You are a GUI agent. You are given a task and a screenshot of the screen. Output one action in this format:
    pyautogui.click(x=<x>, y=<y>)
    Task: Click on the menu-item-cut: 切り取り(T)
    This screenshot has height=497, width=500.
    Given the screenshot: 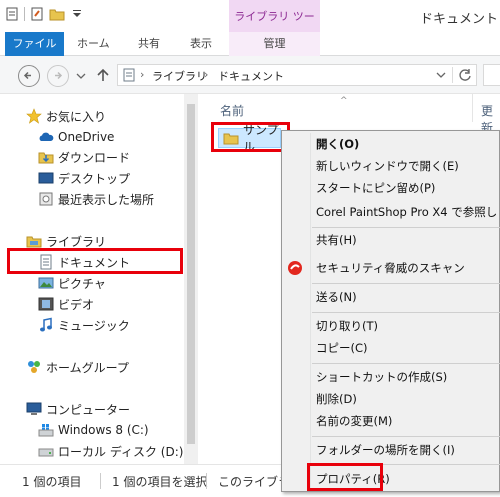 What is the action you would take?
    pyautogui.click(x=347, y=326)
    